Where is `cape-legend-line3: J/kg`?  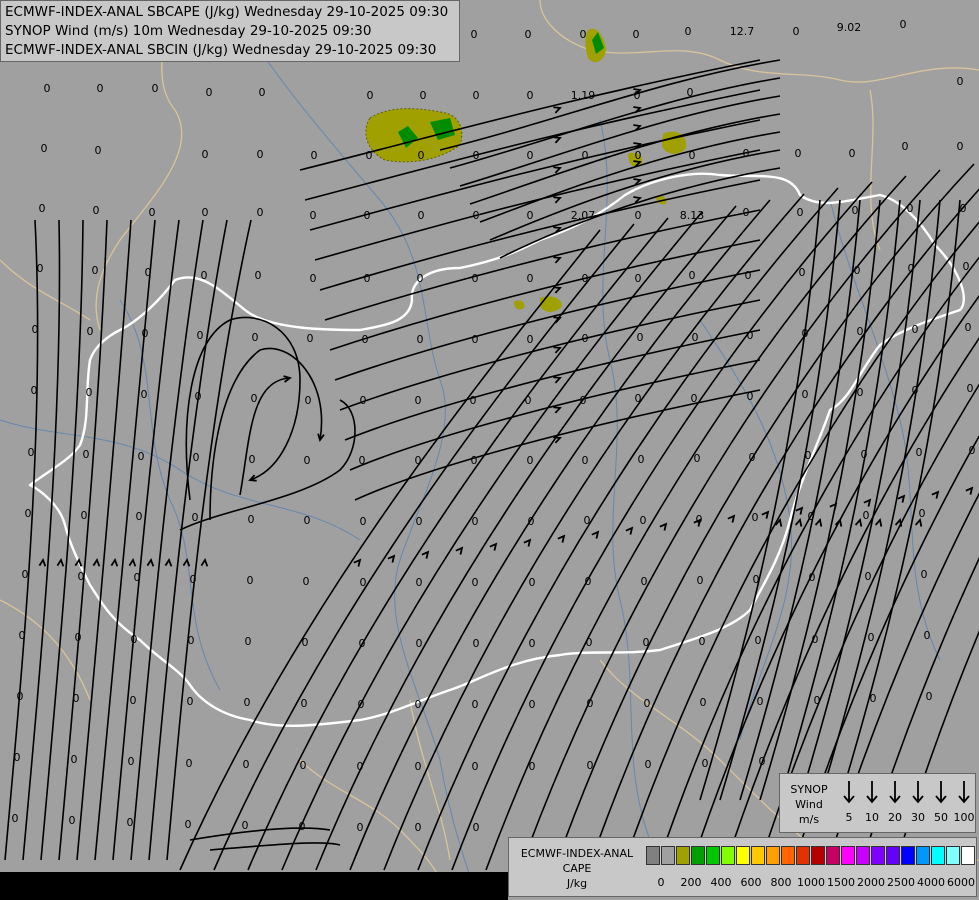
cape-legend-line3: J/kg is located at coordinates (577, 883).